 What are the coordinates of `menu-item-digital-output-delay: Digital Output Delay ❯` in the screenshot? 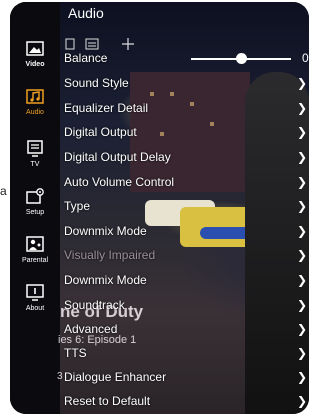 It's located at (186, 158).